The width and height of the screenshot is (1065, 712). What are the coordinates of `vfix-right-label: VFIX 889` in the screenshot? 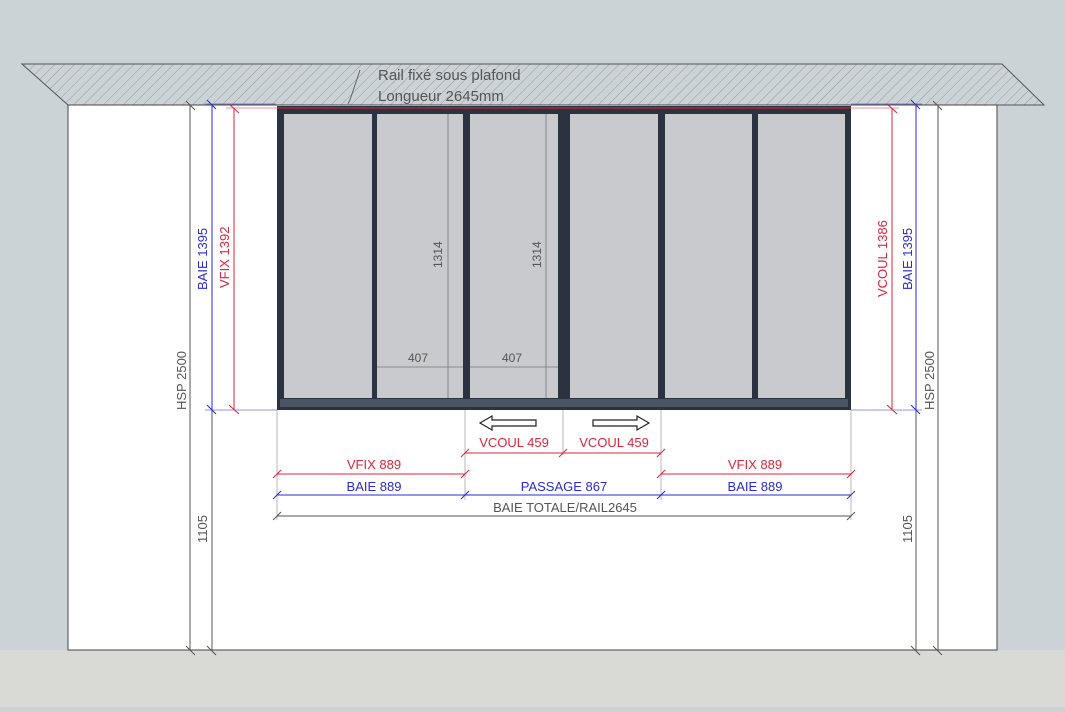 It's located at (755, 464).